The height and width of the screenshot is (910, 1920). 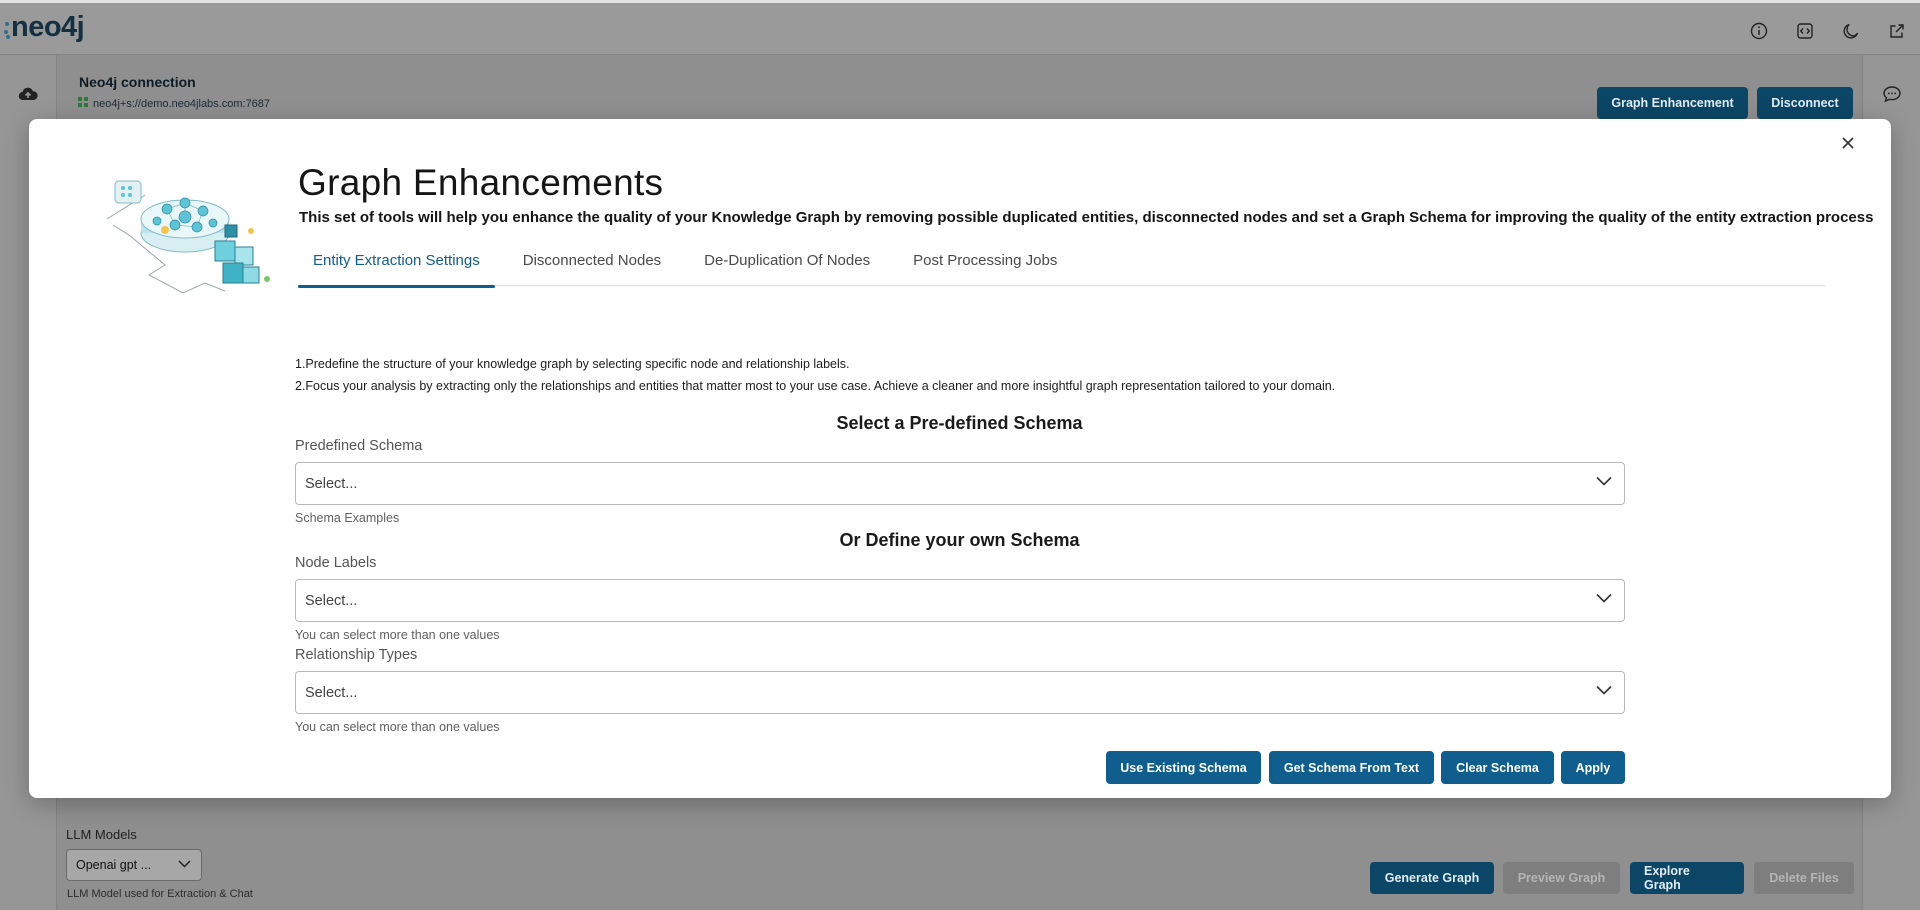 What do you see at coordinates (356, 655) in the screenshot?
I see `relationship-types-label: Relationship Types` at bounding box center [356, 655].